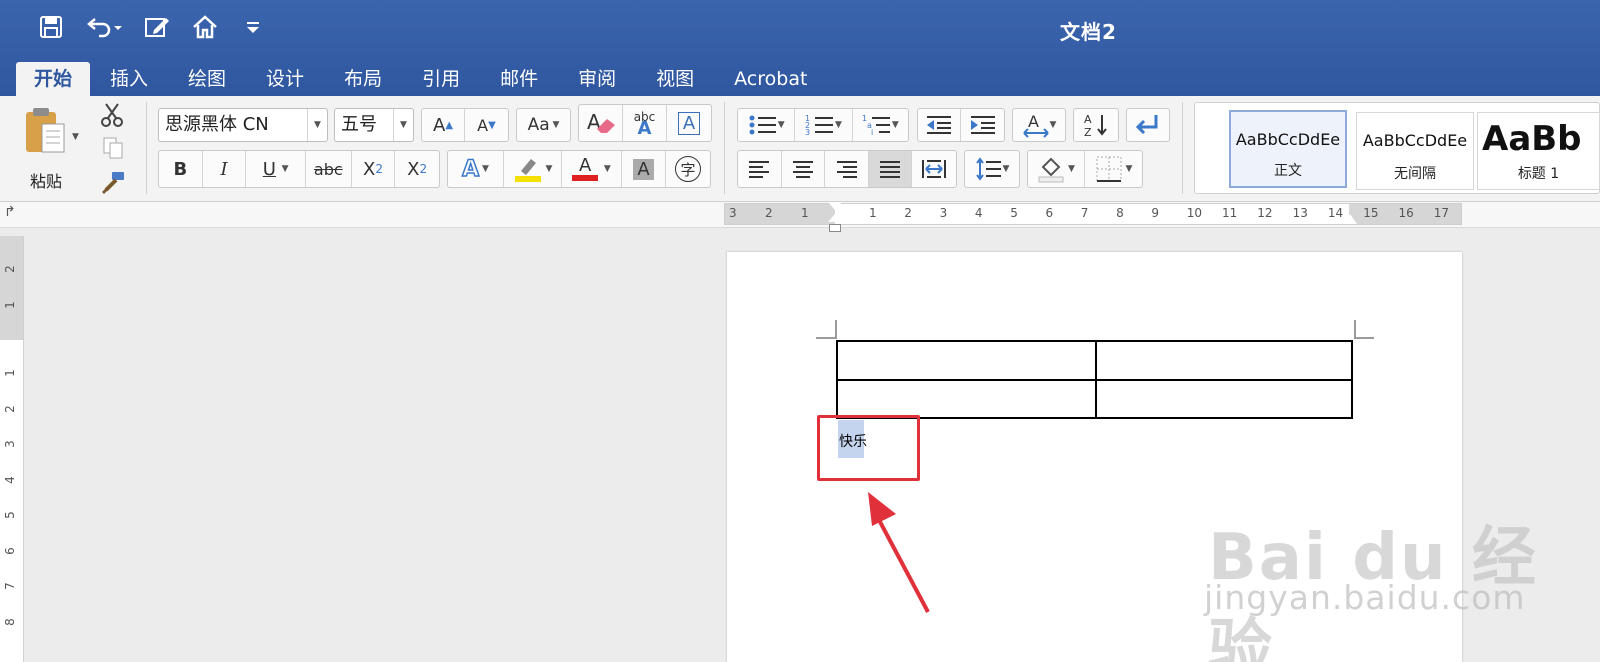  Describe the element at coordinates (1148, 125) in the screenshot. I see `show-formatting-marks-button` at that location.